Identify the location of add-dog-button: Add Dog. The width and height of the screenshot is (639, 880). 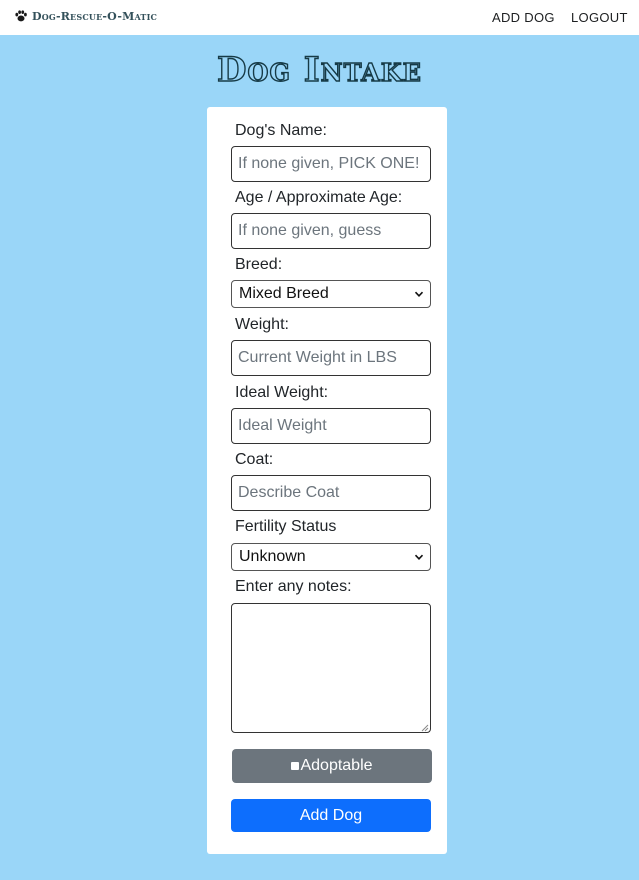
(331, 815).